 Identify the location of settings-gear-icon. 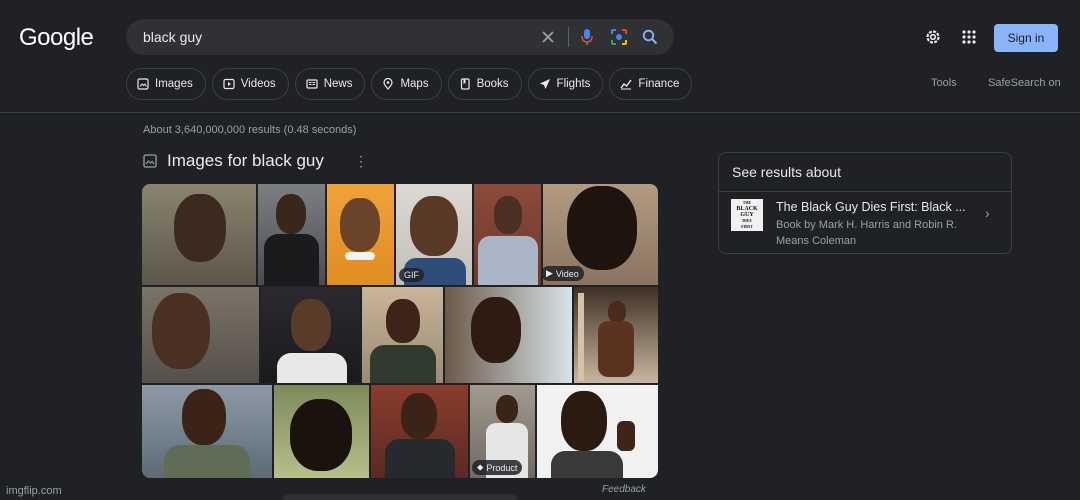
(933, 37).